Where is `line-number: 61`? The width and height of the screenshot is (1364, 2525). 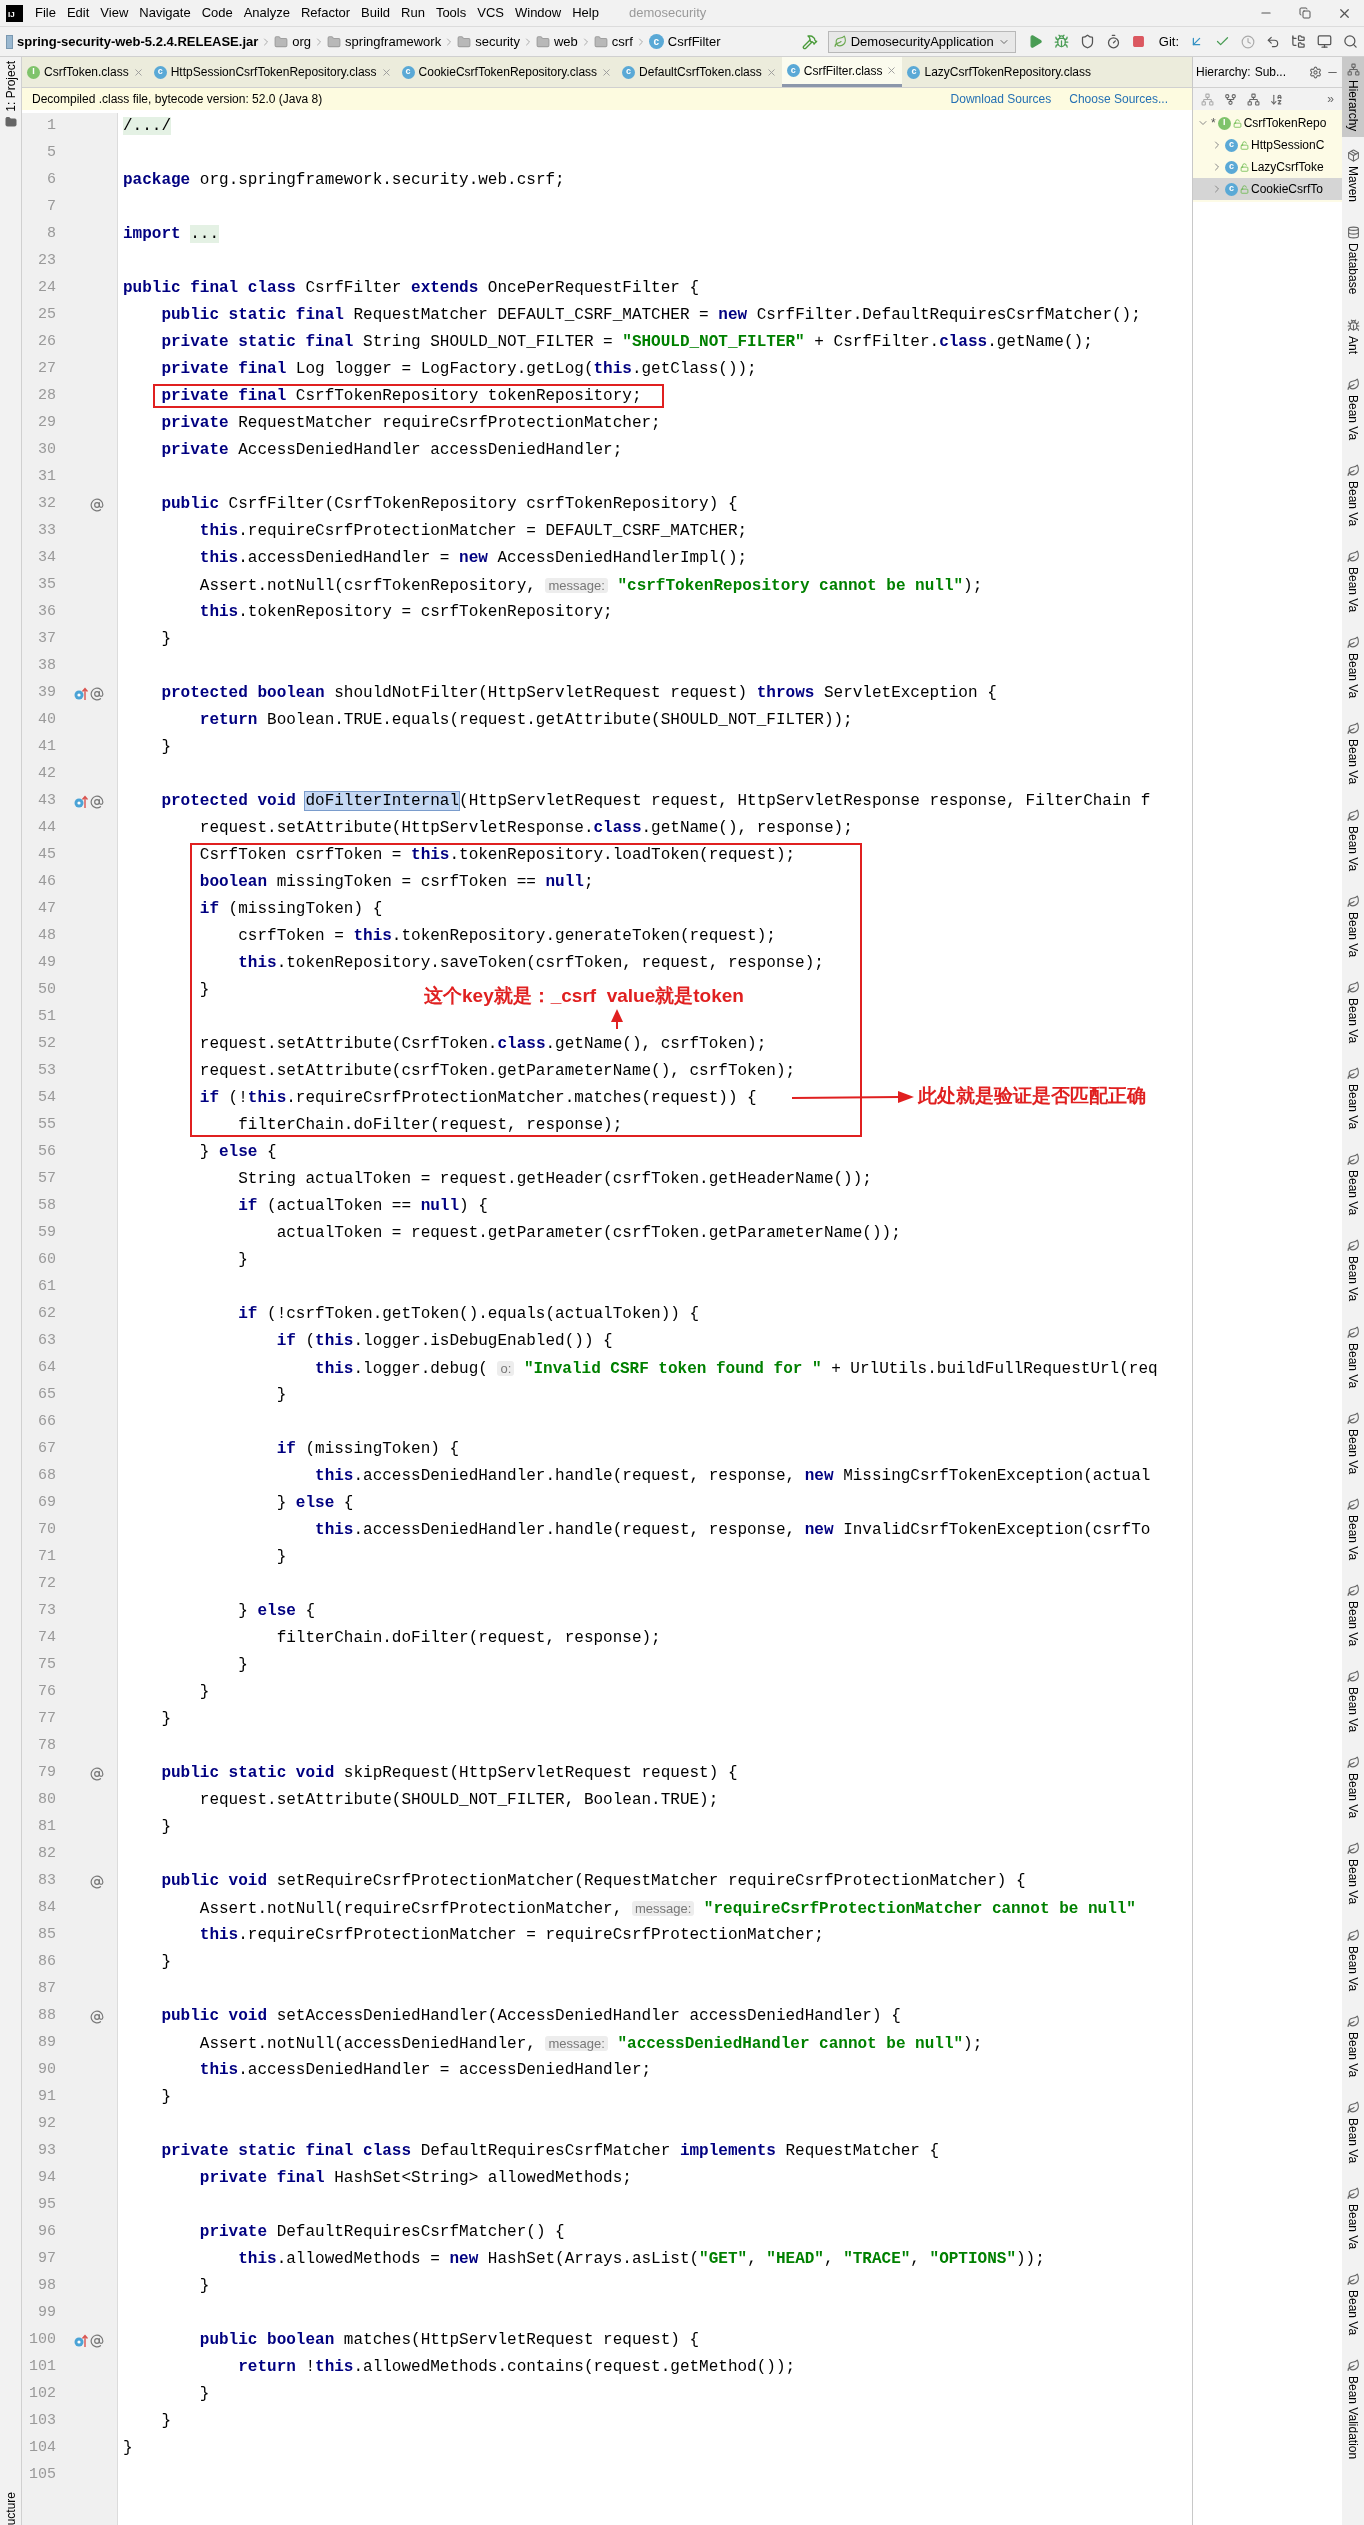
line-number: 61 is located at coordinates (46, 1287).